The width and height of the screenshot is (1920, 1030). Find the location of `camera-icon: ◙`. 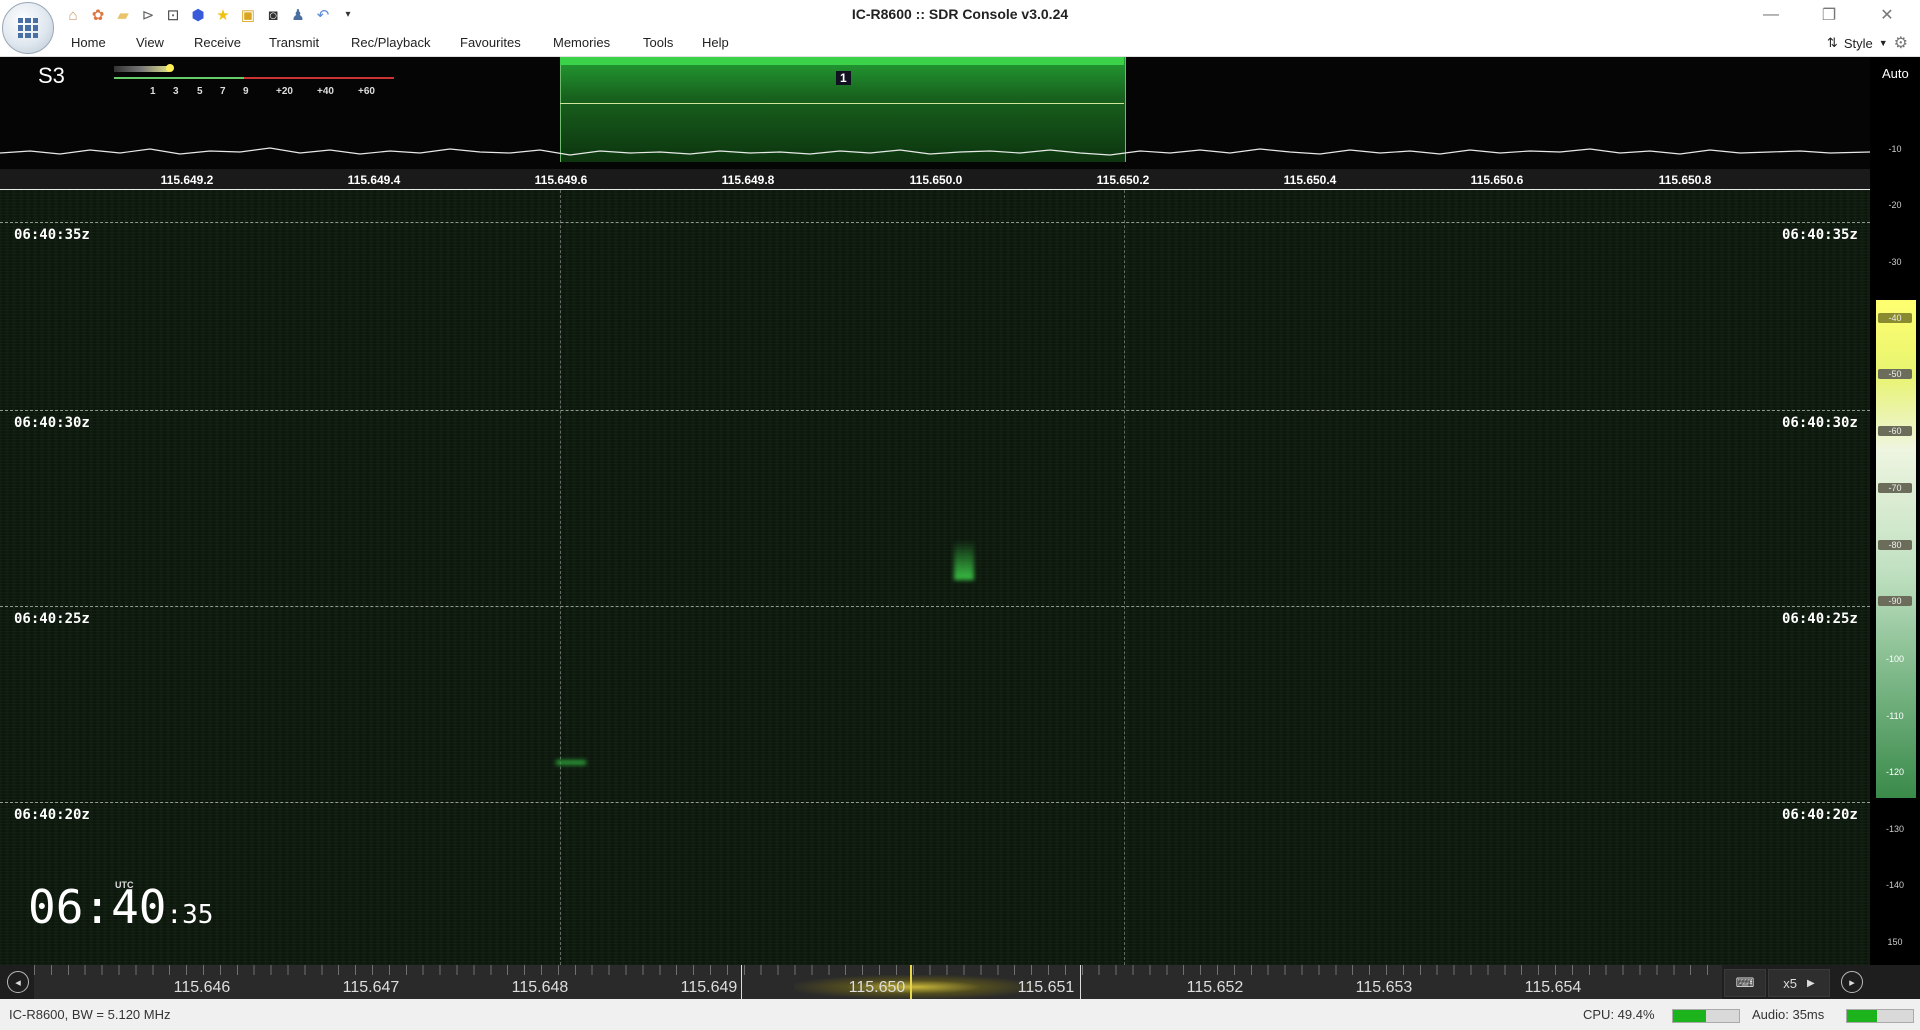

camera-icon: ◙ is located at coordinates (273, 15).